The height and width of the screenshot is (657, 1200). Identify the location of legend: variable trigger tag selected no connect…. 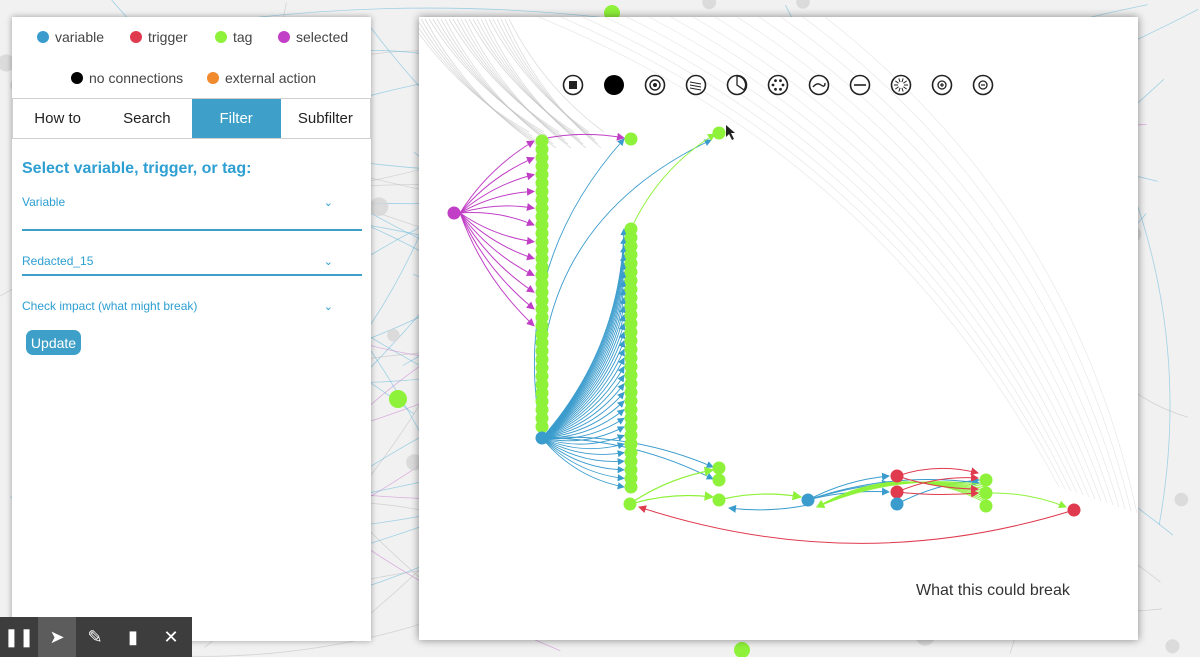
(191, 57).